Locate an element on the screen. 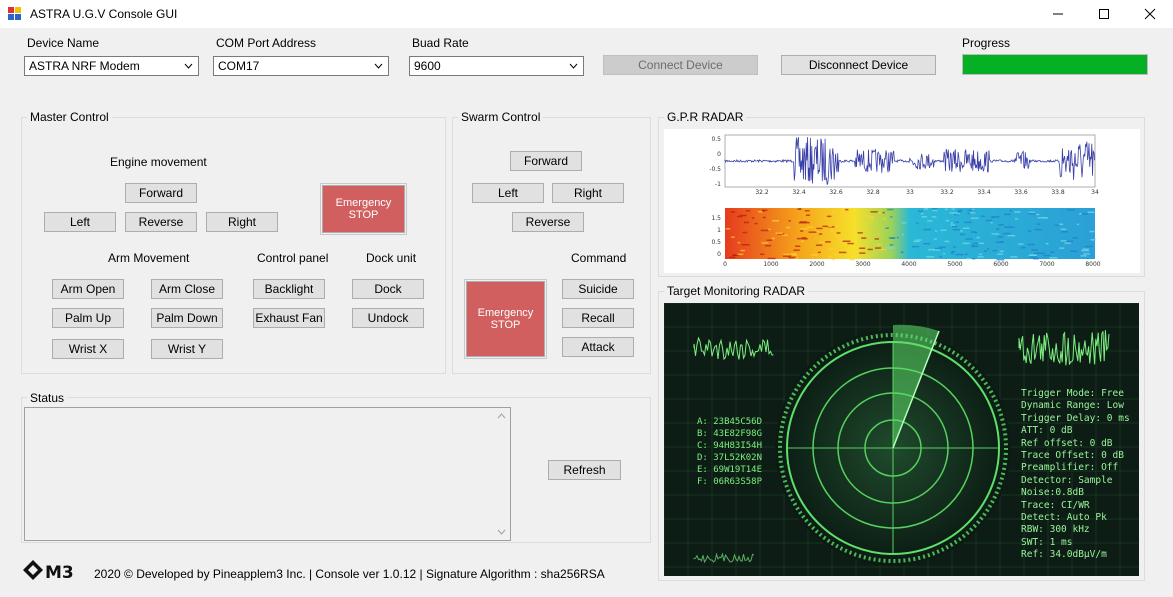  undock-button: Undock is located at coordinates (388, 318).